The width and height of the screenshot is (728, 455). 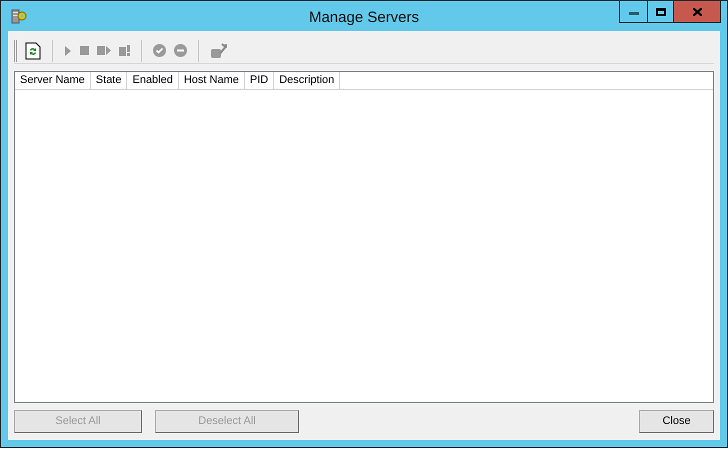 I want to click on column-header: Server Name, so click(x=53, y=80).